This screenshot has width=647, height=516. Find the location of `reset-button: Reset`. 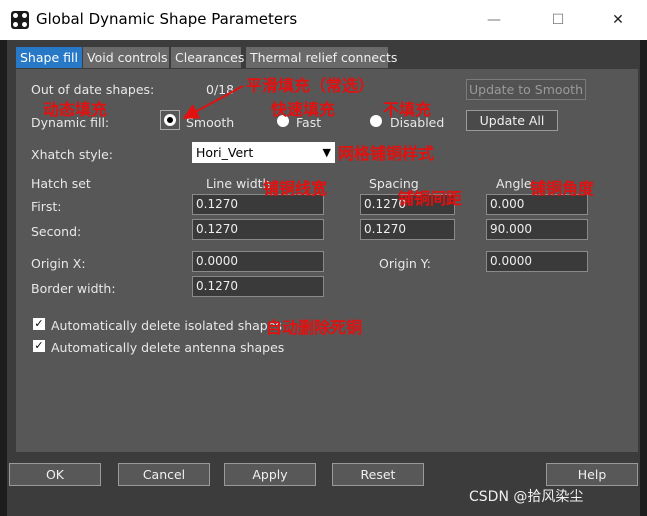

reset-button: Reset is located at coordinates (378, 474).